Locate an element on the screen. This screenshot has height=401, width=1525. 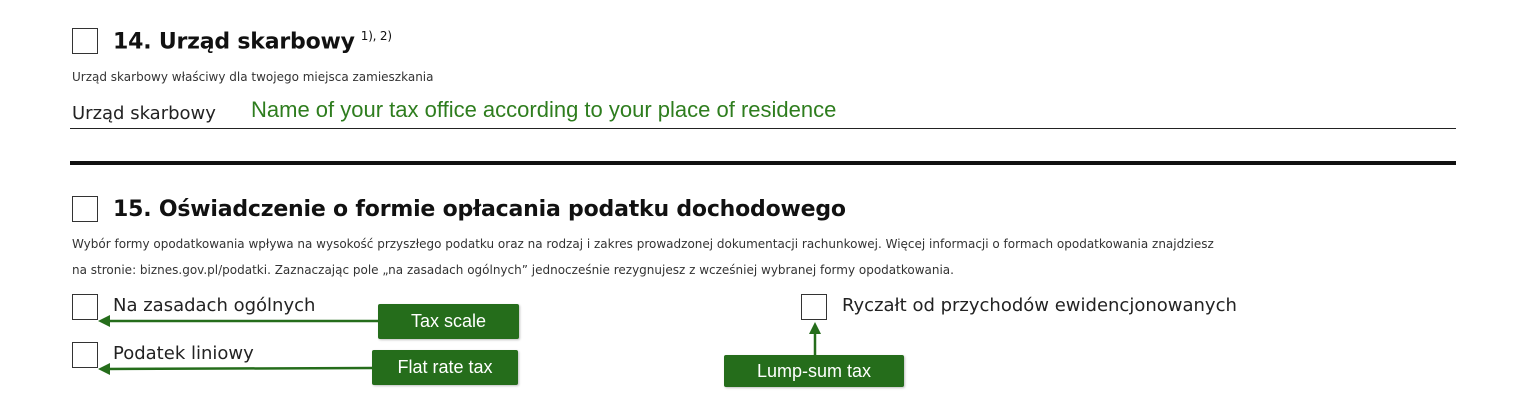
section-14-checkbox is located at coordinates (85, 41).